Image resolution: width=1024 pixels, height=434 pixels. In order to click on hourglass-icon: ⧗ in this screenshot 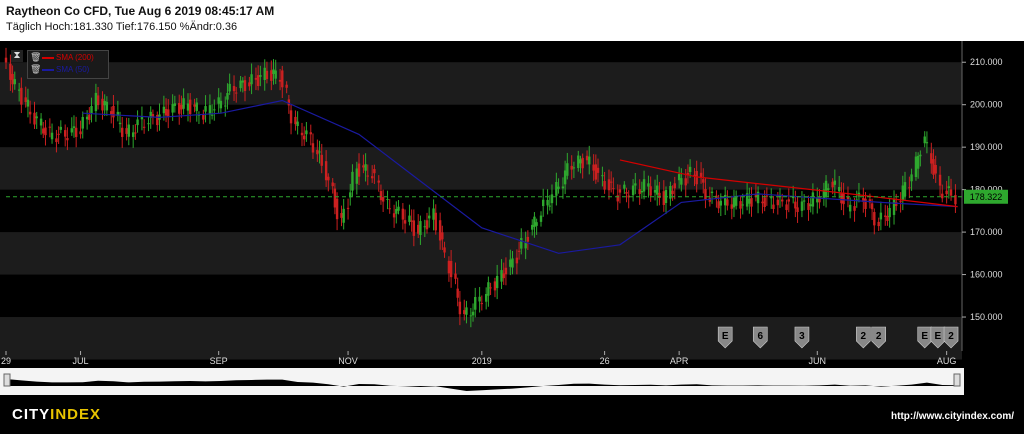, I will do `click(17, 56)`.